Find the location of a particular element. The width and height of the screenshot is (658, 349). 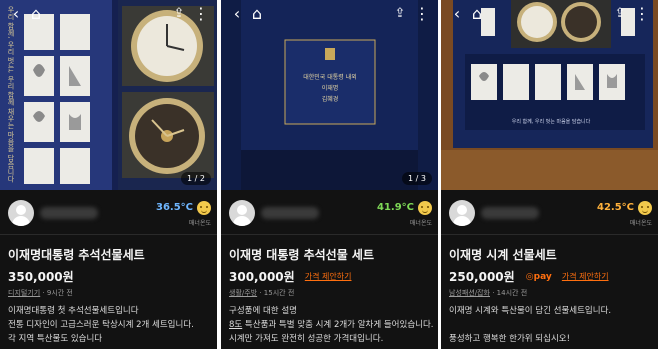

photo-topbar-2: ‹ ⌂ ⇪ ⋮ is located at coordinates (329, 15).